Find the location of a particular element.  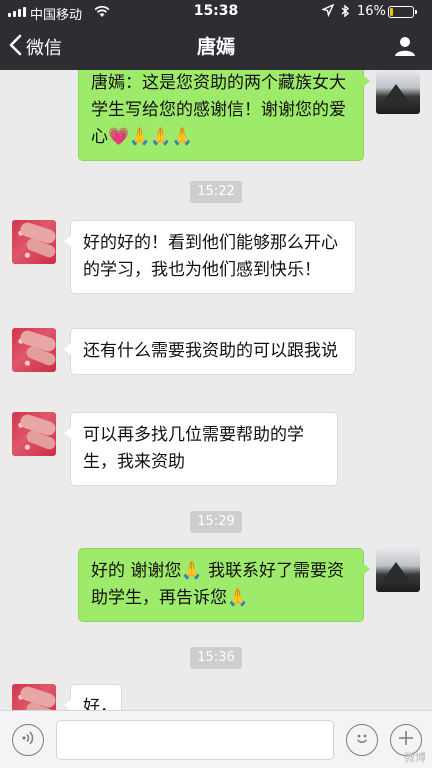

timestamp-text: 15:29 is located at coordinates (216, 522).